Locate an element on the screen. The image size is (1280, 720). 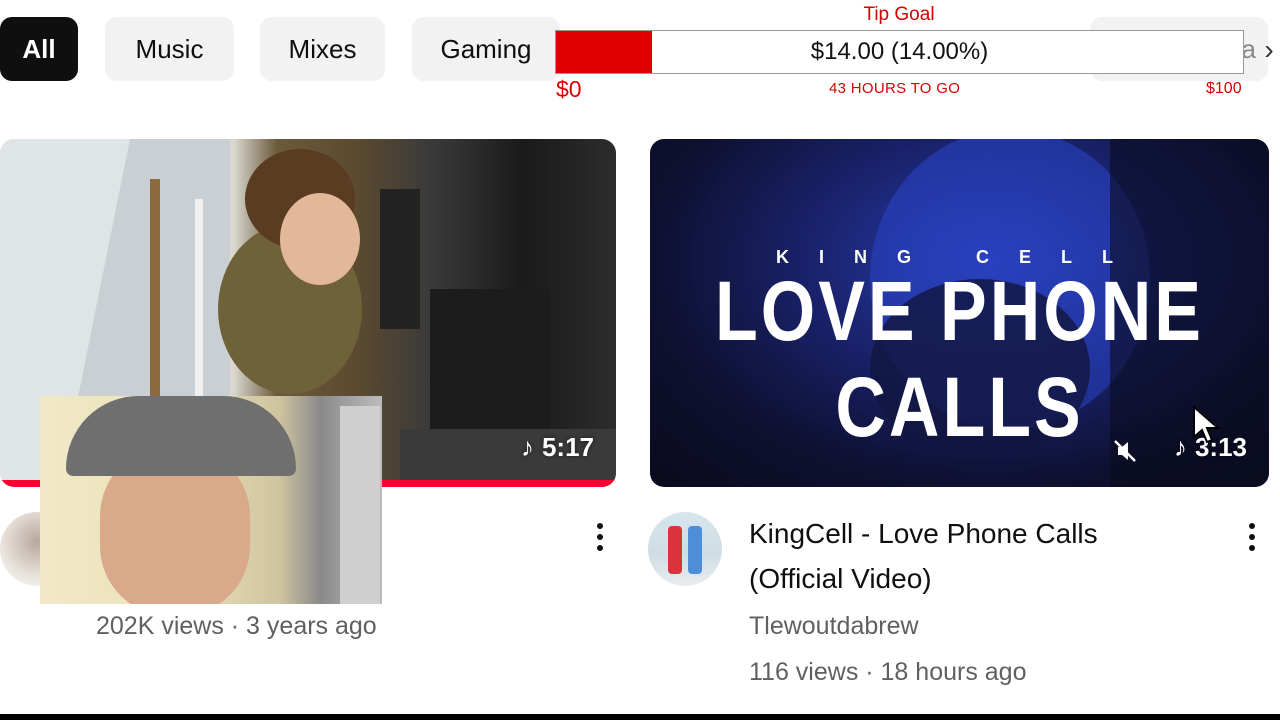
chip-mixes: Mixes is located at coordinates (322, 49).